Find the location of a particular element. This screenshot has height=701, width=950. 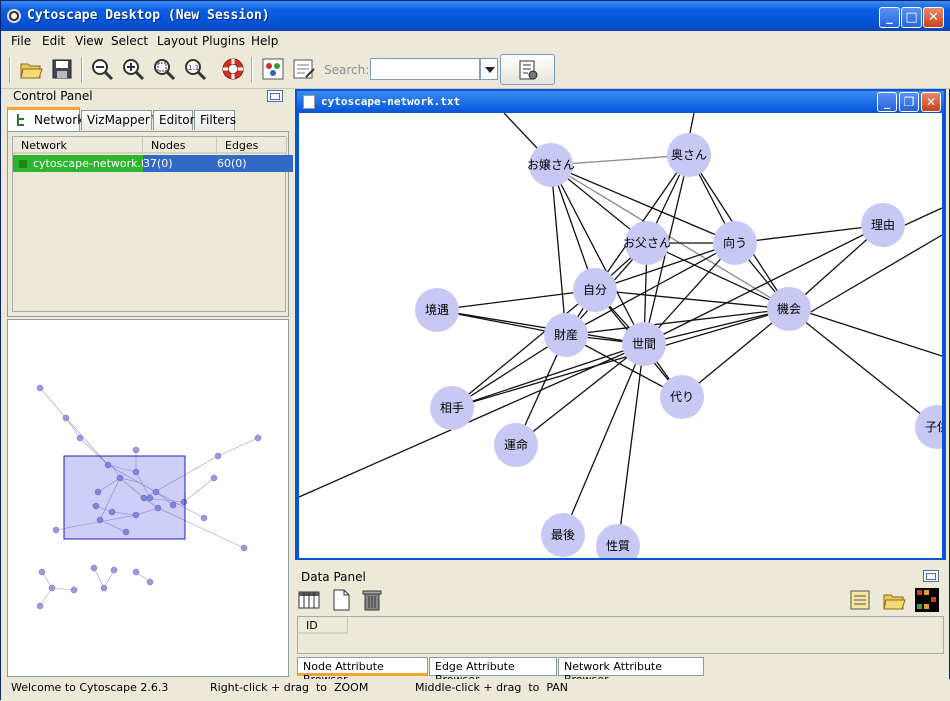

data-panel-title: Data Panel is located at coordinates (333, 577).